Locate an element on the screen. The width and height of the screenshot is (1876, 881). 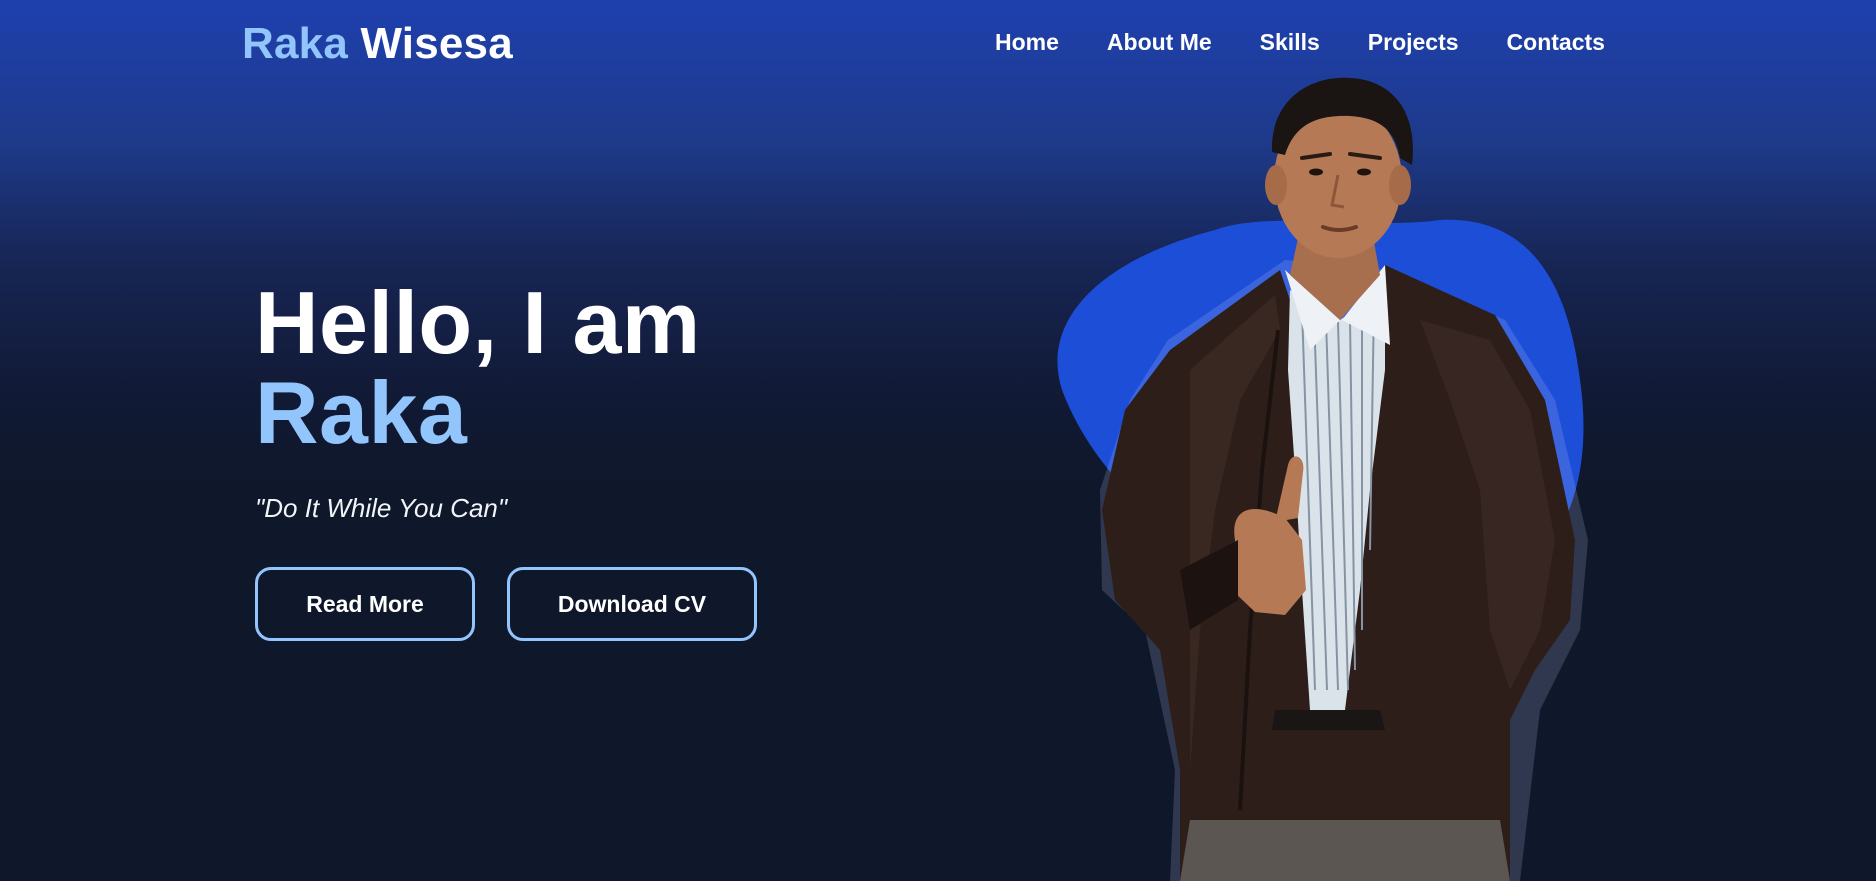
main-nav: Home About Me Skills Projects Contacts is located at coordinates (1300, 42).